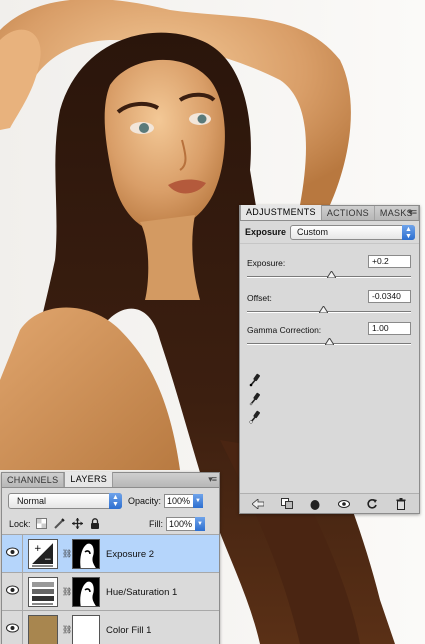 The height and width of the screenshot is (644, 425). I want to click on back-arrow-icon, so click(258, 504).